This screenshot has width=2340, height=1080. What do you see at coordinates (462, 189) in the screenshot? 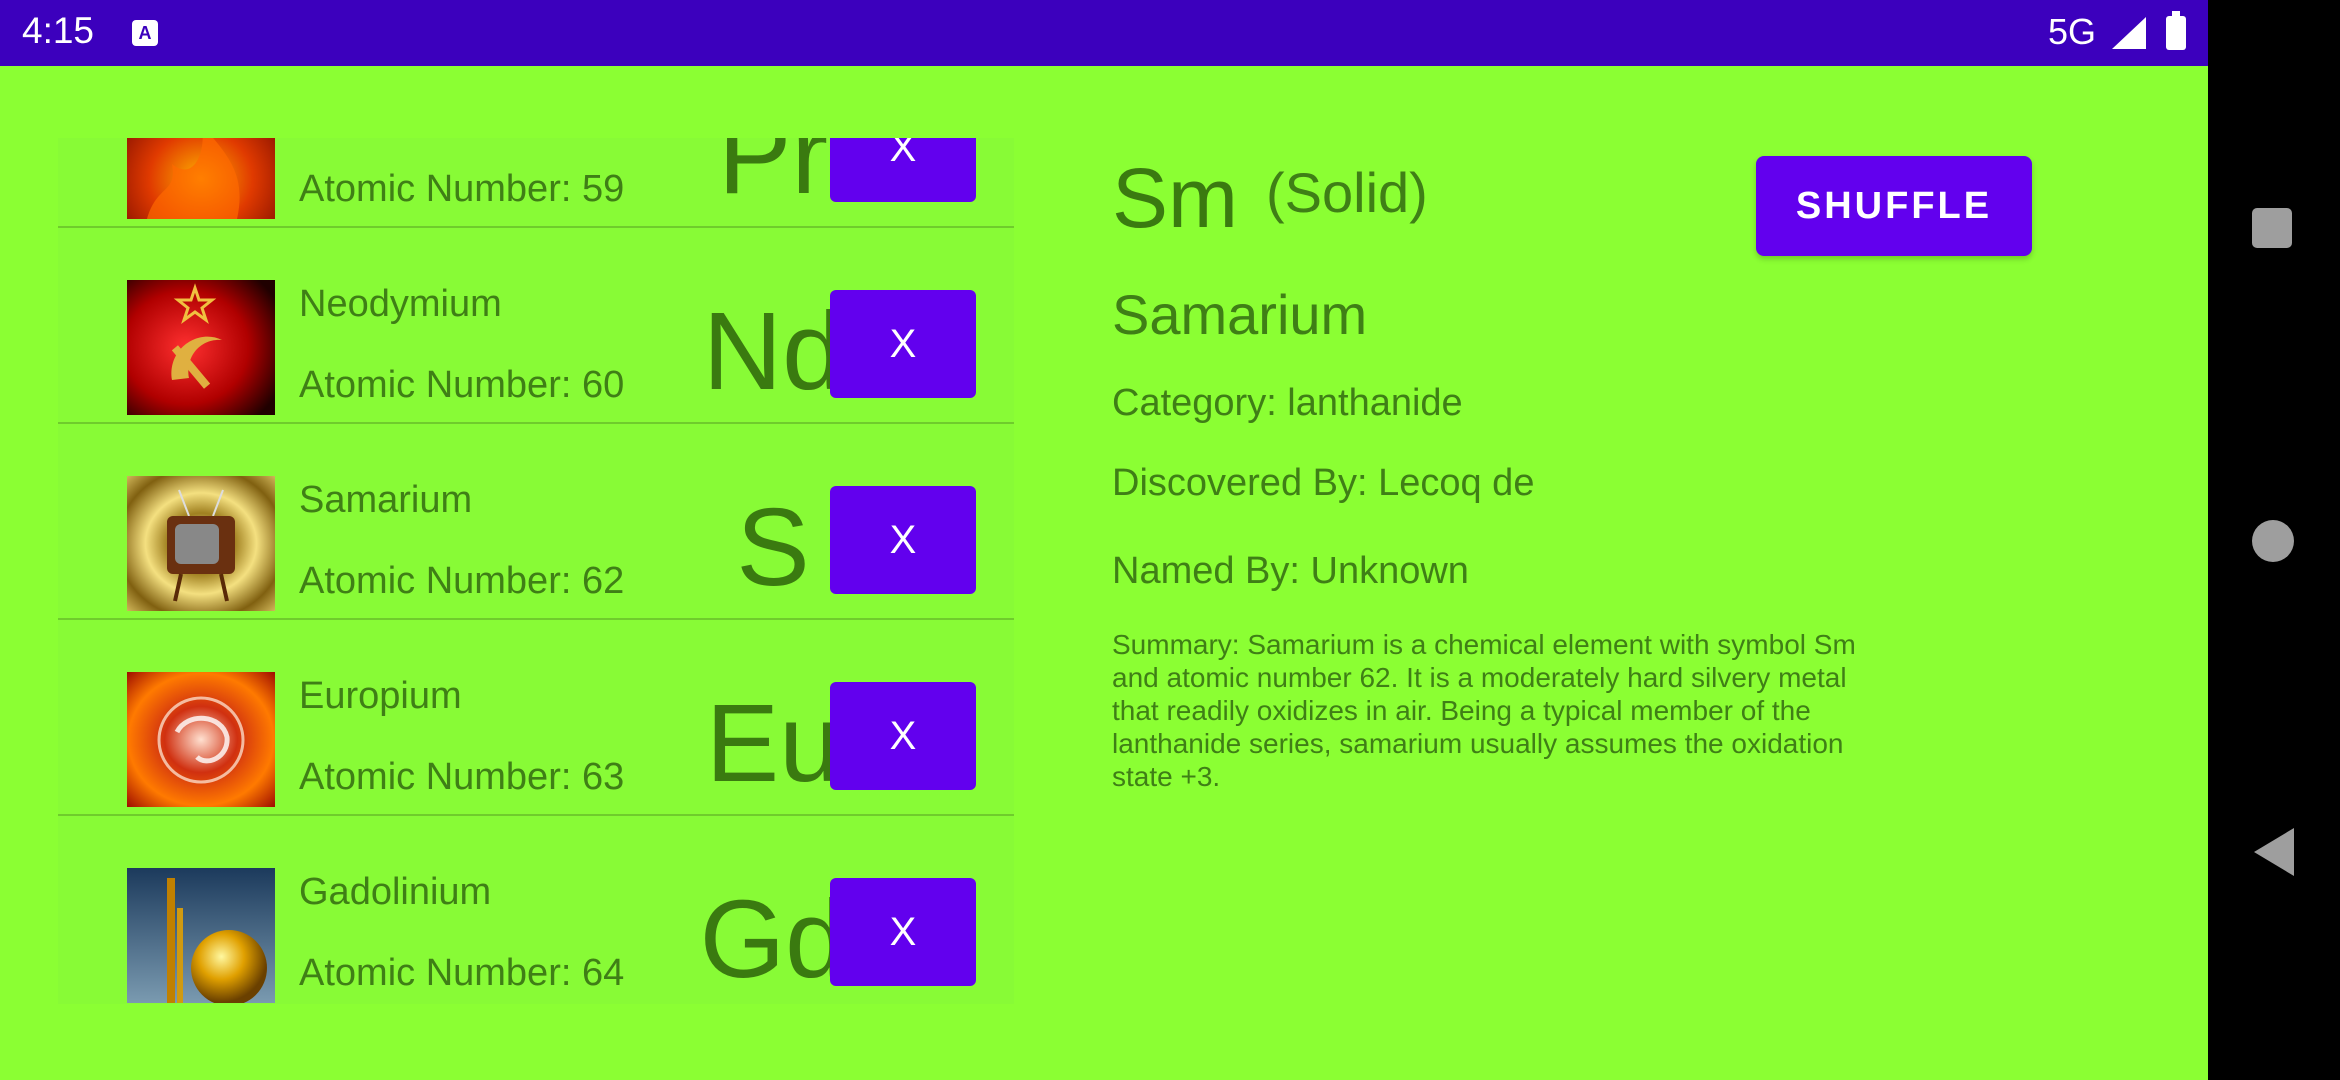
I see `atomic-number: Atomic Number: 59` at bounding box center [462, 189].